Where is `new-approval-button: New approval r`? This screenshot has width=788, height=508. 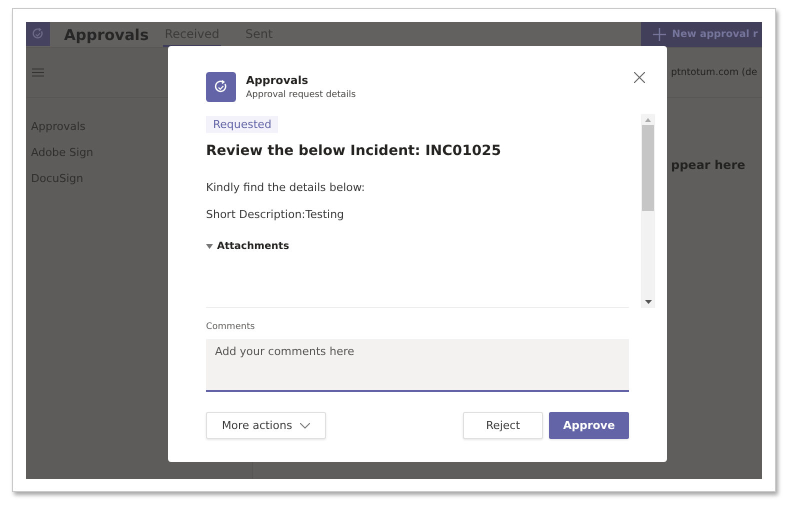
new-approval-button: New approval r is located at coordinates (701, 34).